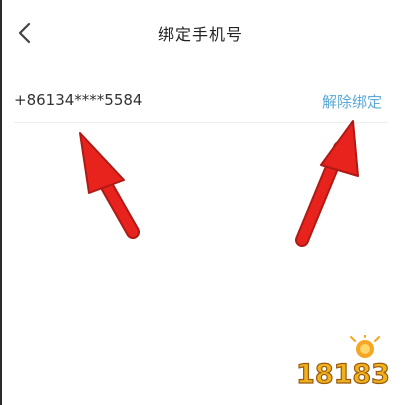 This screenshot has width=401, height=405. Describe the element at coordinates (201, 101) in the screenshot. I see `bound-phone-row: +86134****5584 解除绑定` at that location.